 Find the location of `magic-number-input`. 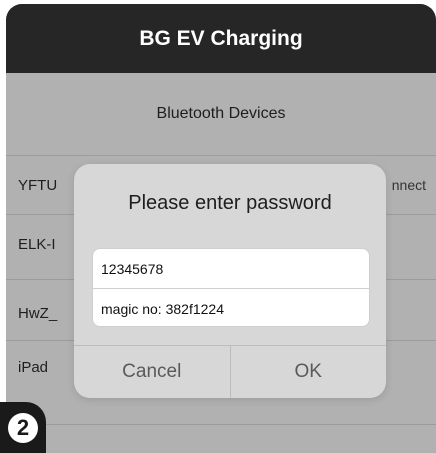

magic-number-input is located at coordinates (231, 307).